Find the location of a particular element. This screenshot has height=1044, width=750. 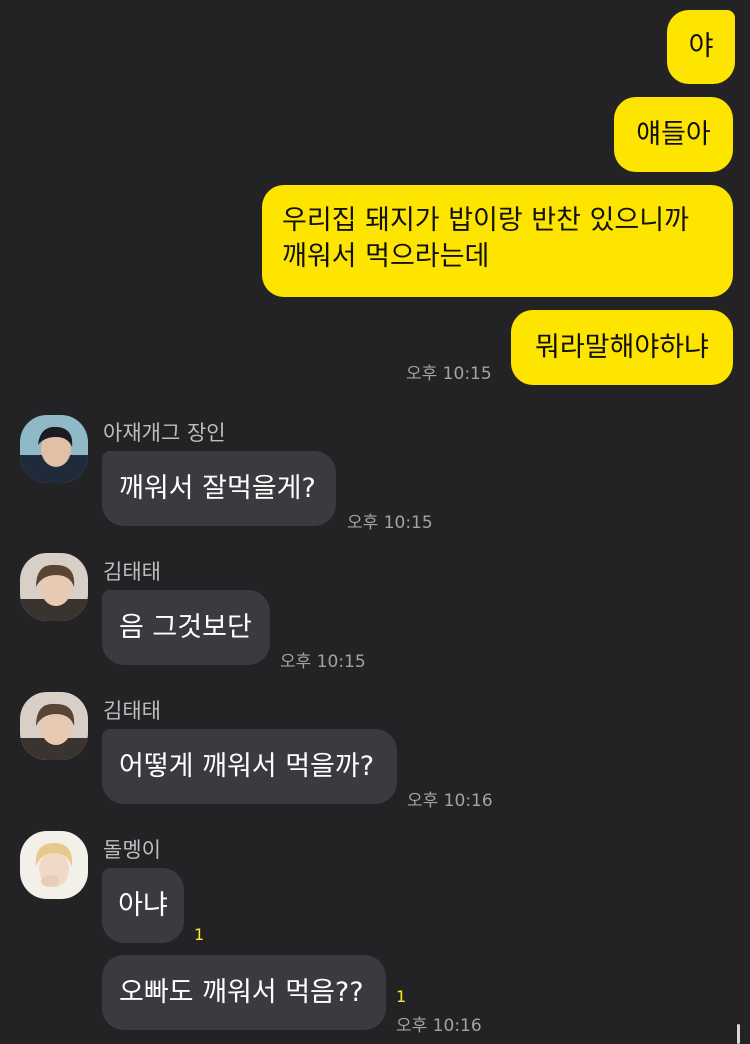

outgoing-message-bubble: 야 is located at coordinates (701, 47).